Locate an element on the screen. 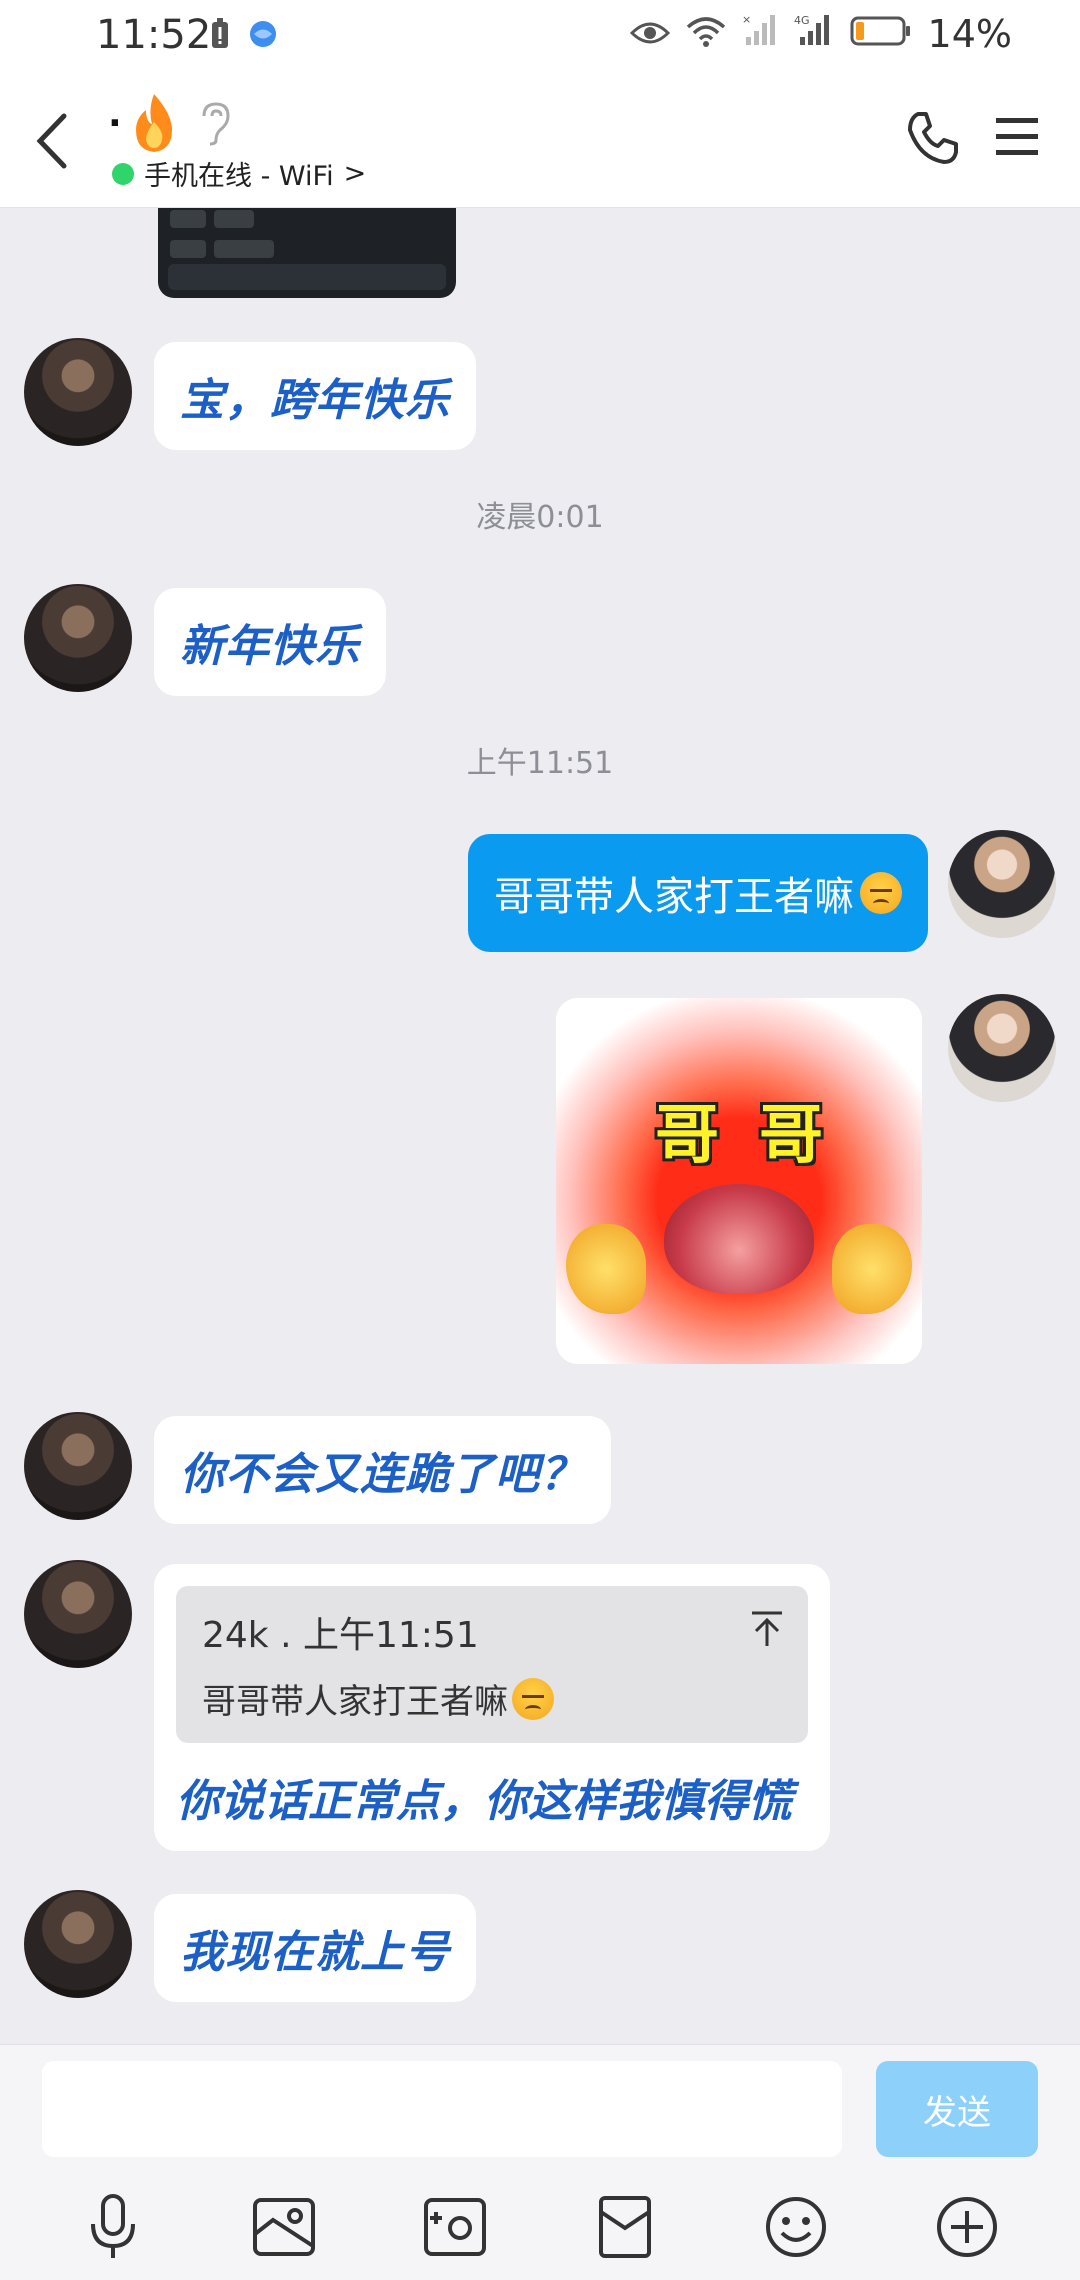 The image size is (1080, 2280). message-text: 你不会又连跪了吧？ is located at coordinates (382, 1474).